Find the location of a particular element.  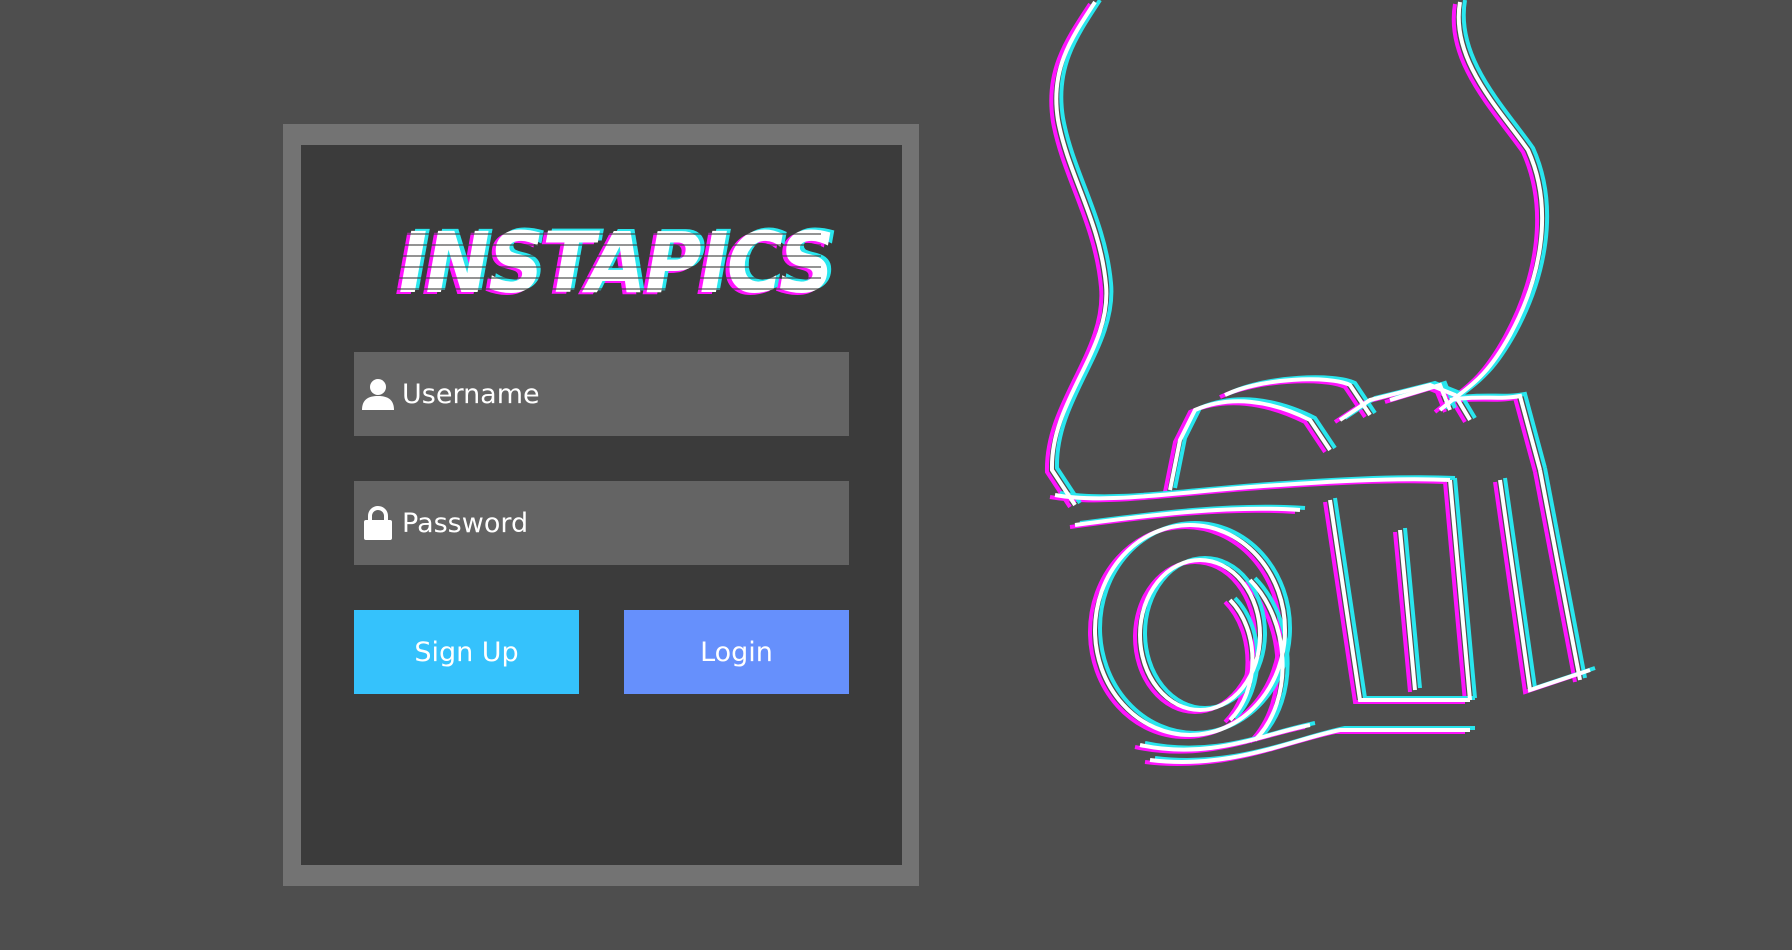

login-button: Login is located at coordinates (736, 652).